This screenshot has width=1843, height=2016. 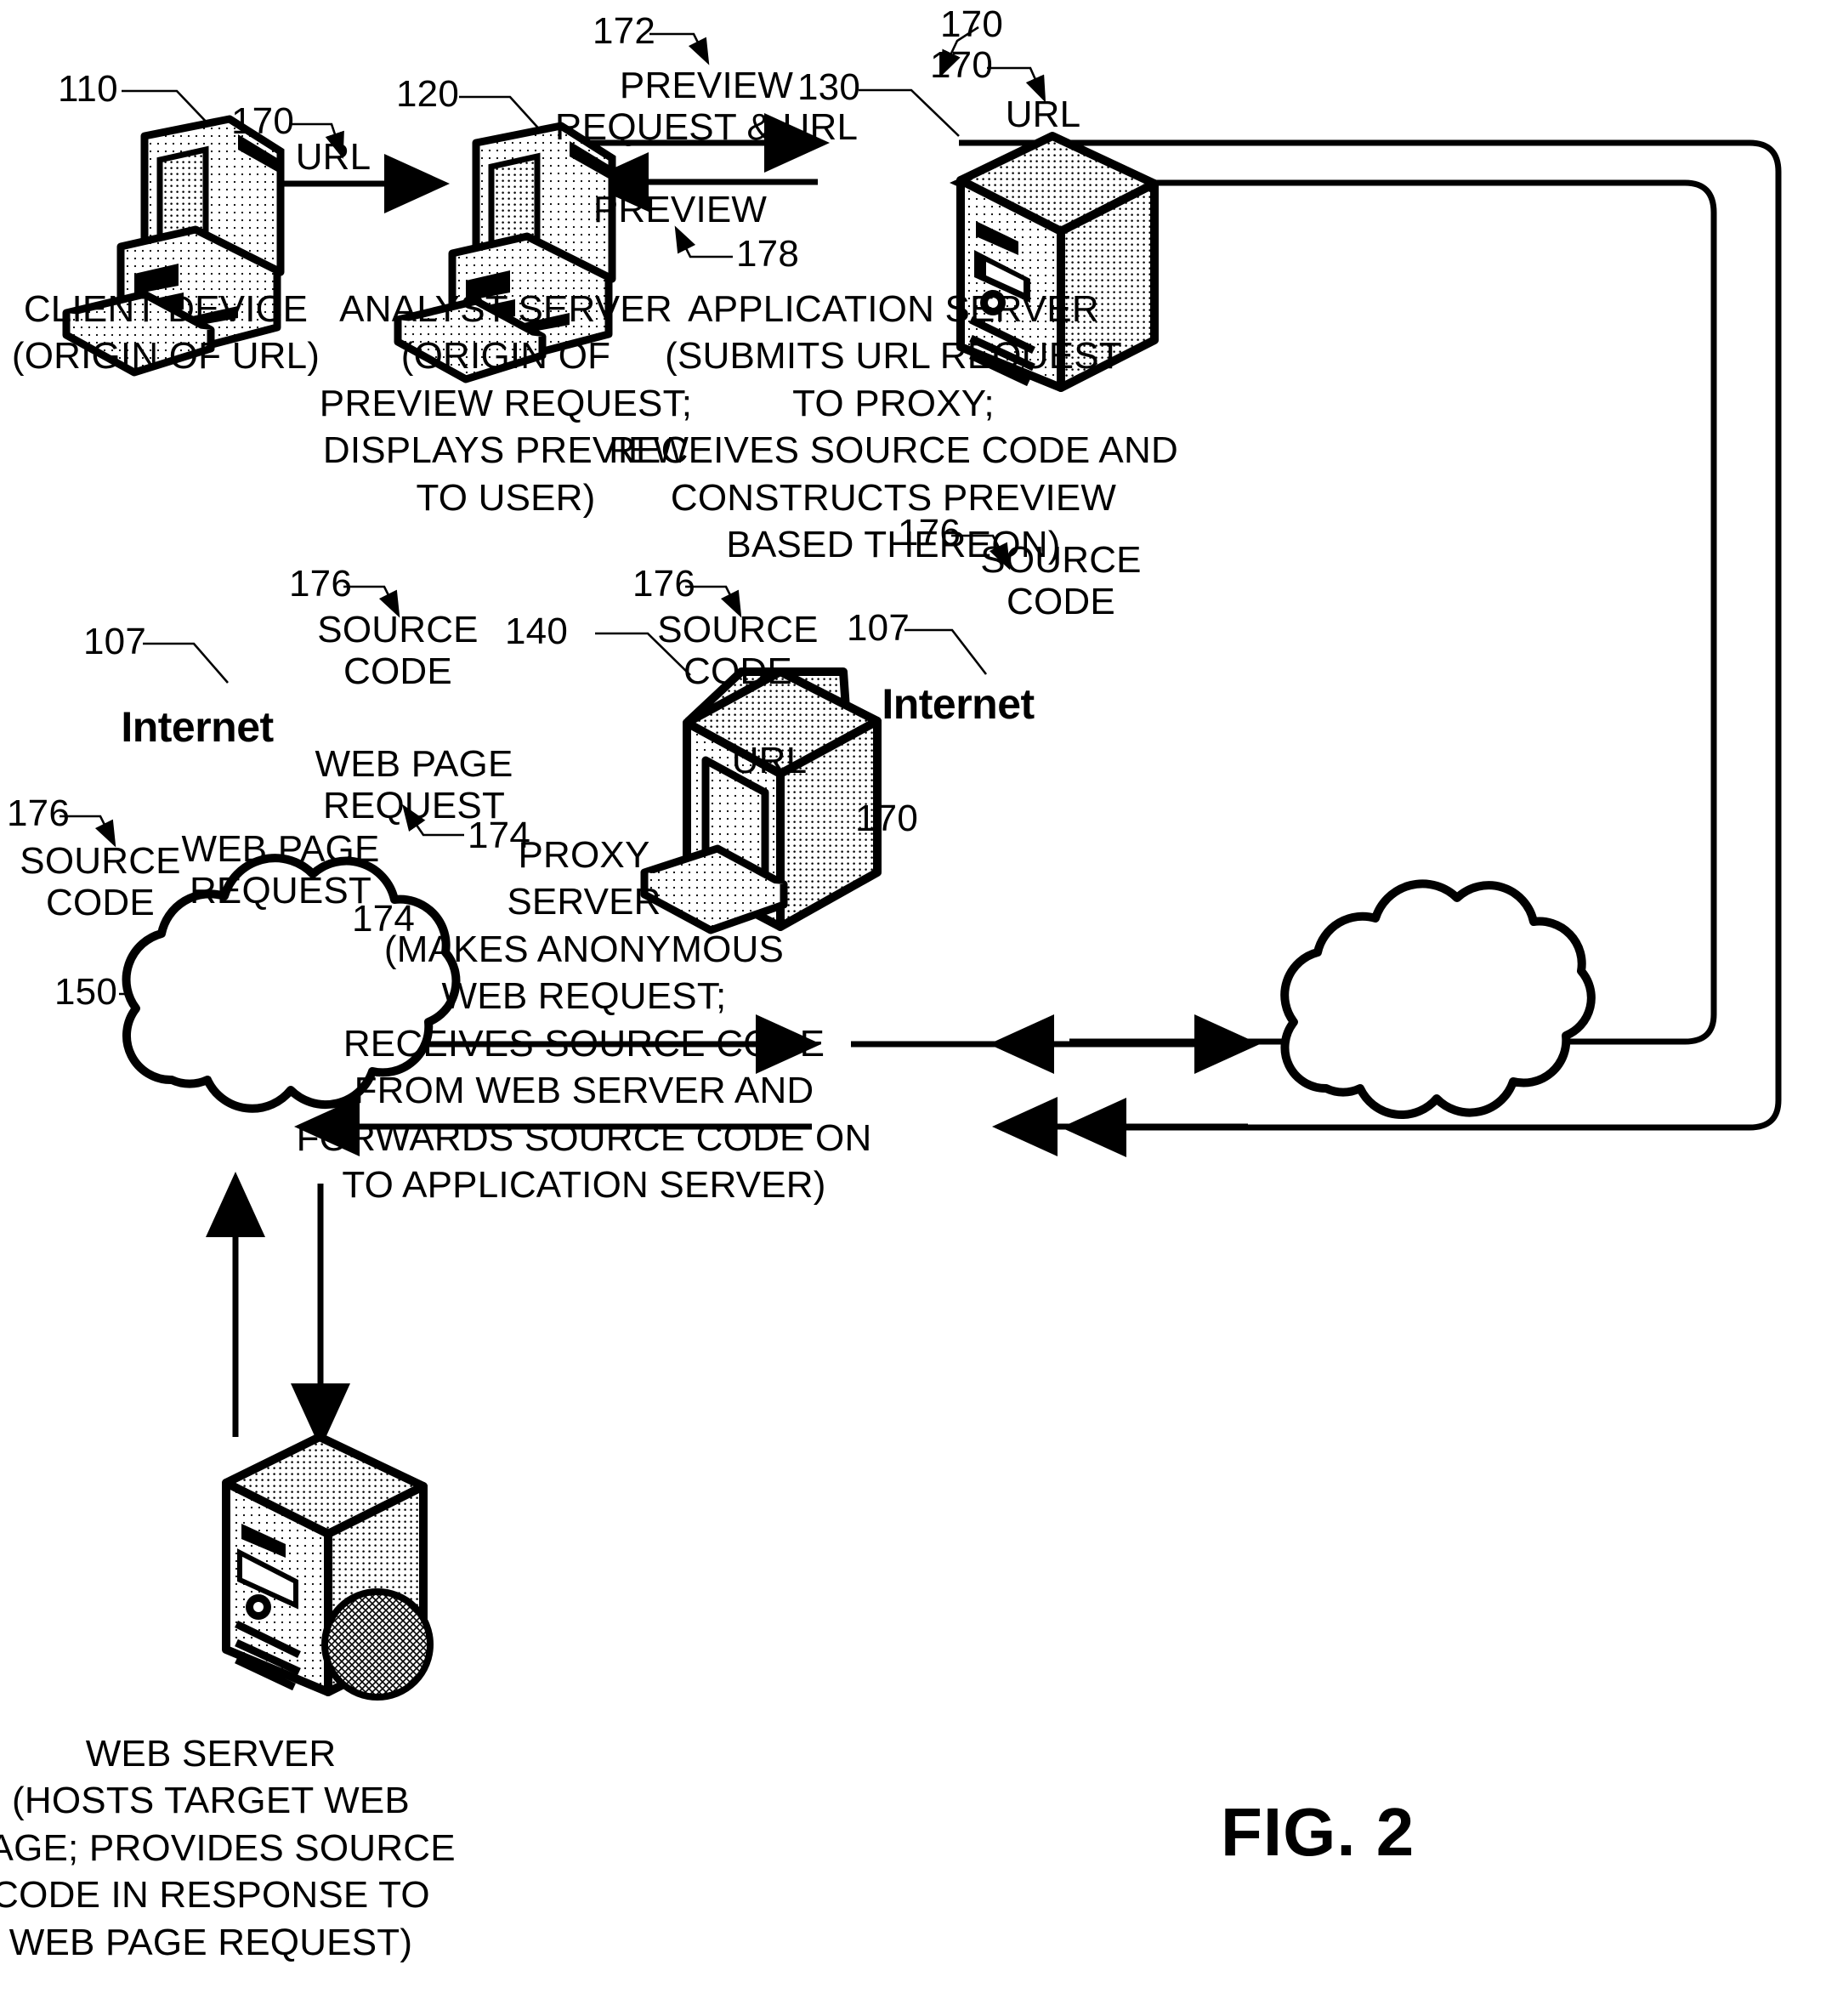 I want to click on flow-label-preview-request-url: PREVIEW REQUEST & URL, so click(x=706, y=107).